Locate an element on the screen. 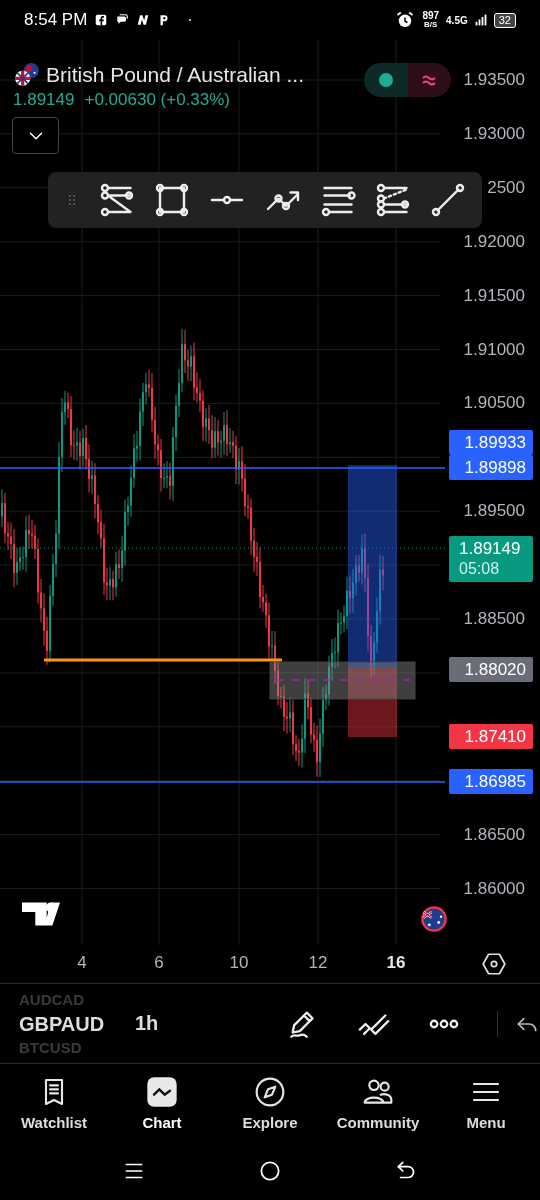 The height and width of the screenshot is (1200, 540). time-axis-label: 16 is located at coordinates (396, 963).